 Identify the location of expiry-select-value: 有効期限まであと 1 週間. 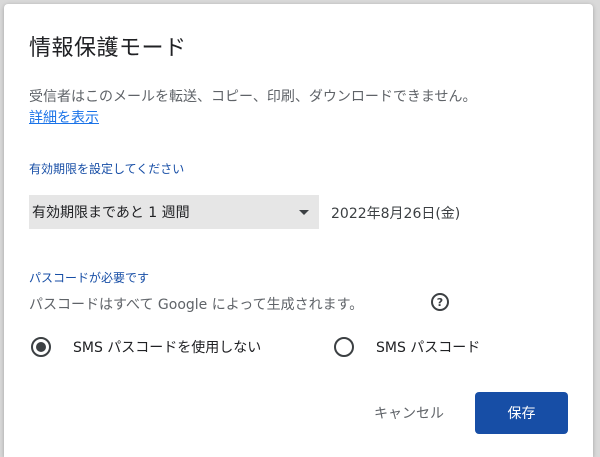
(111, 213).